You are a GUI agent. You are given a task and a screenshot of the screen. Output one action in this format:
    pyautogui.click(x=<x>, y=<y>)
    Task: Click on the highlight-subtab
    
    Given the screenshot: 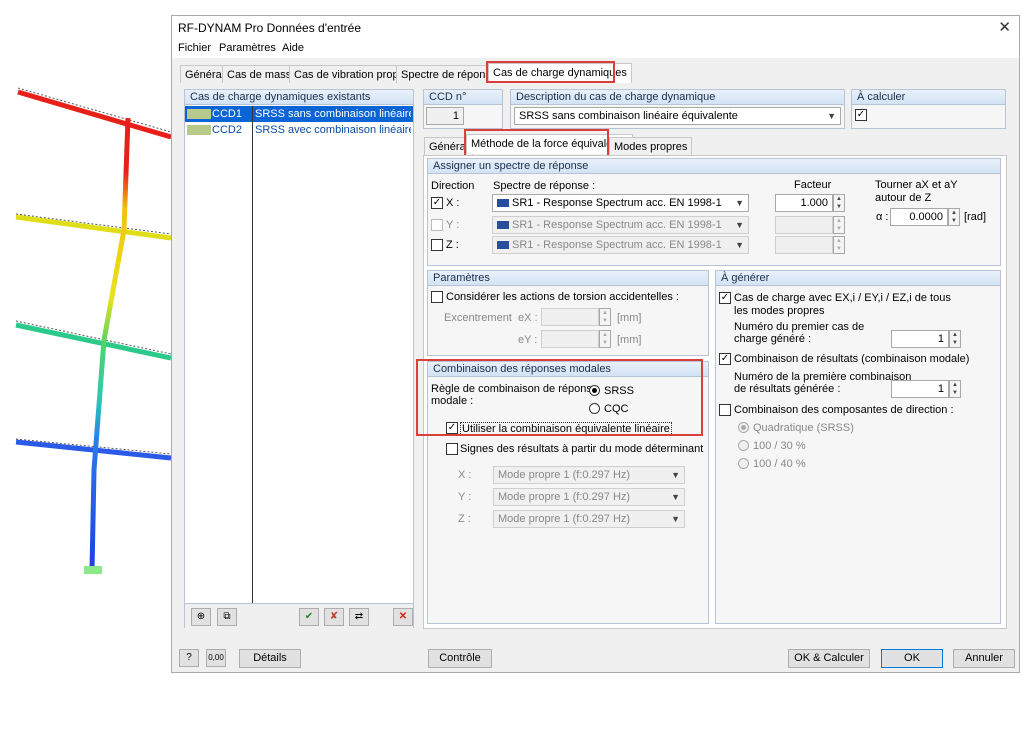 What is the action you would take?
    pyautogui.click(x=536, y=143)
    